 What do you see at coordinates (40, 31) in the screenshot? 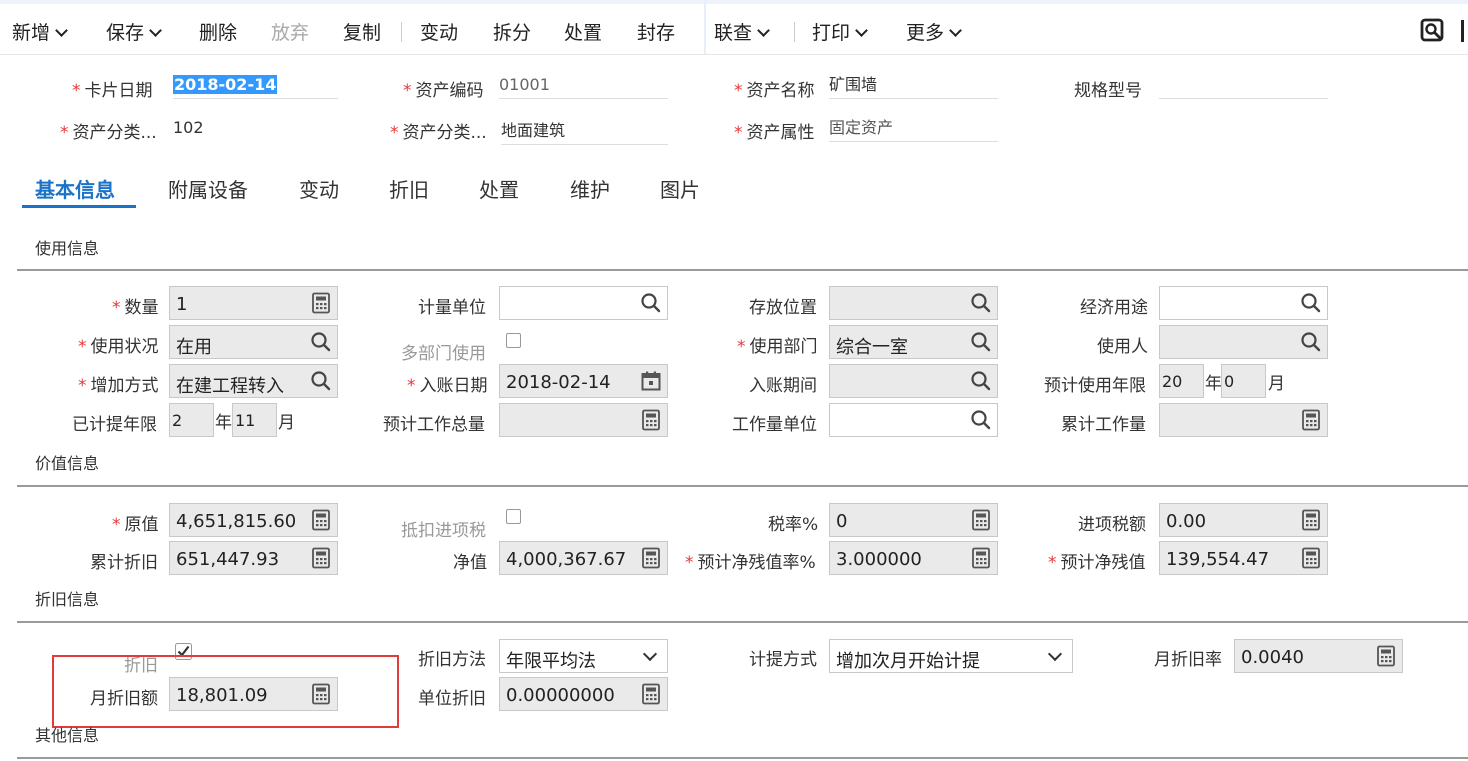
I see `add-button: 新增` at bounding box center [40, 31].